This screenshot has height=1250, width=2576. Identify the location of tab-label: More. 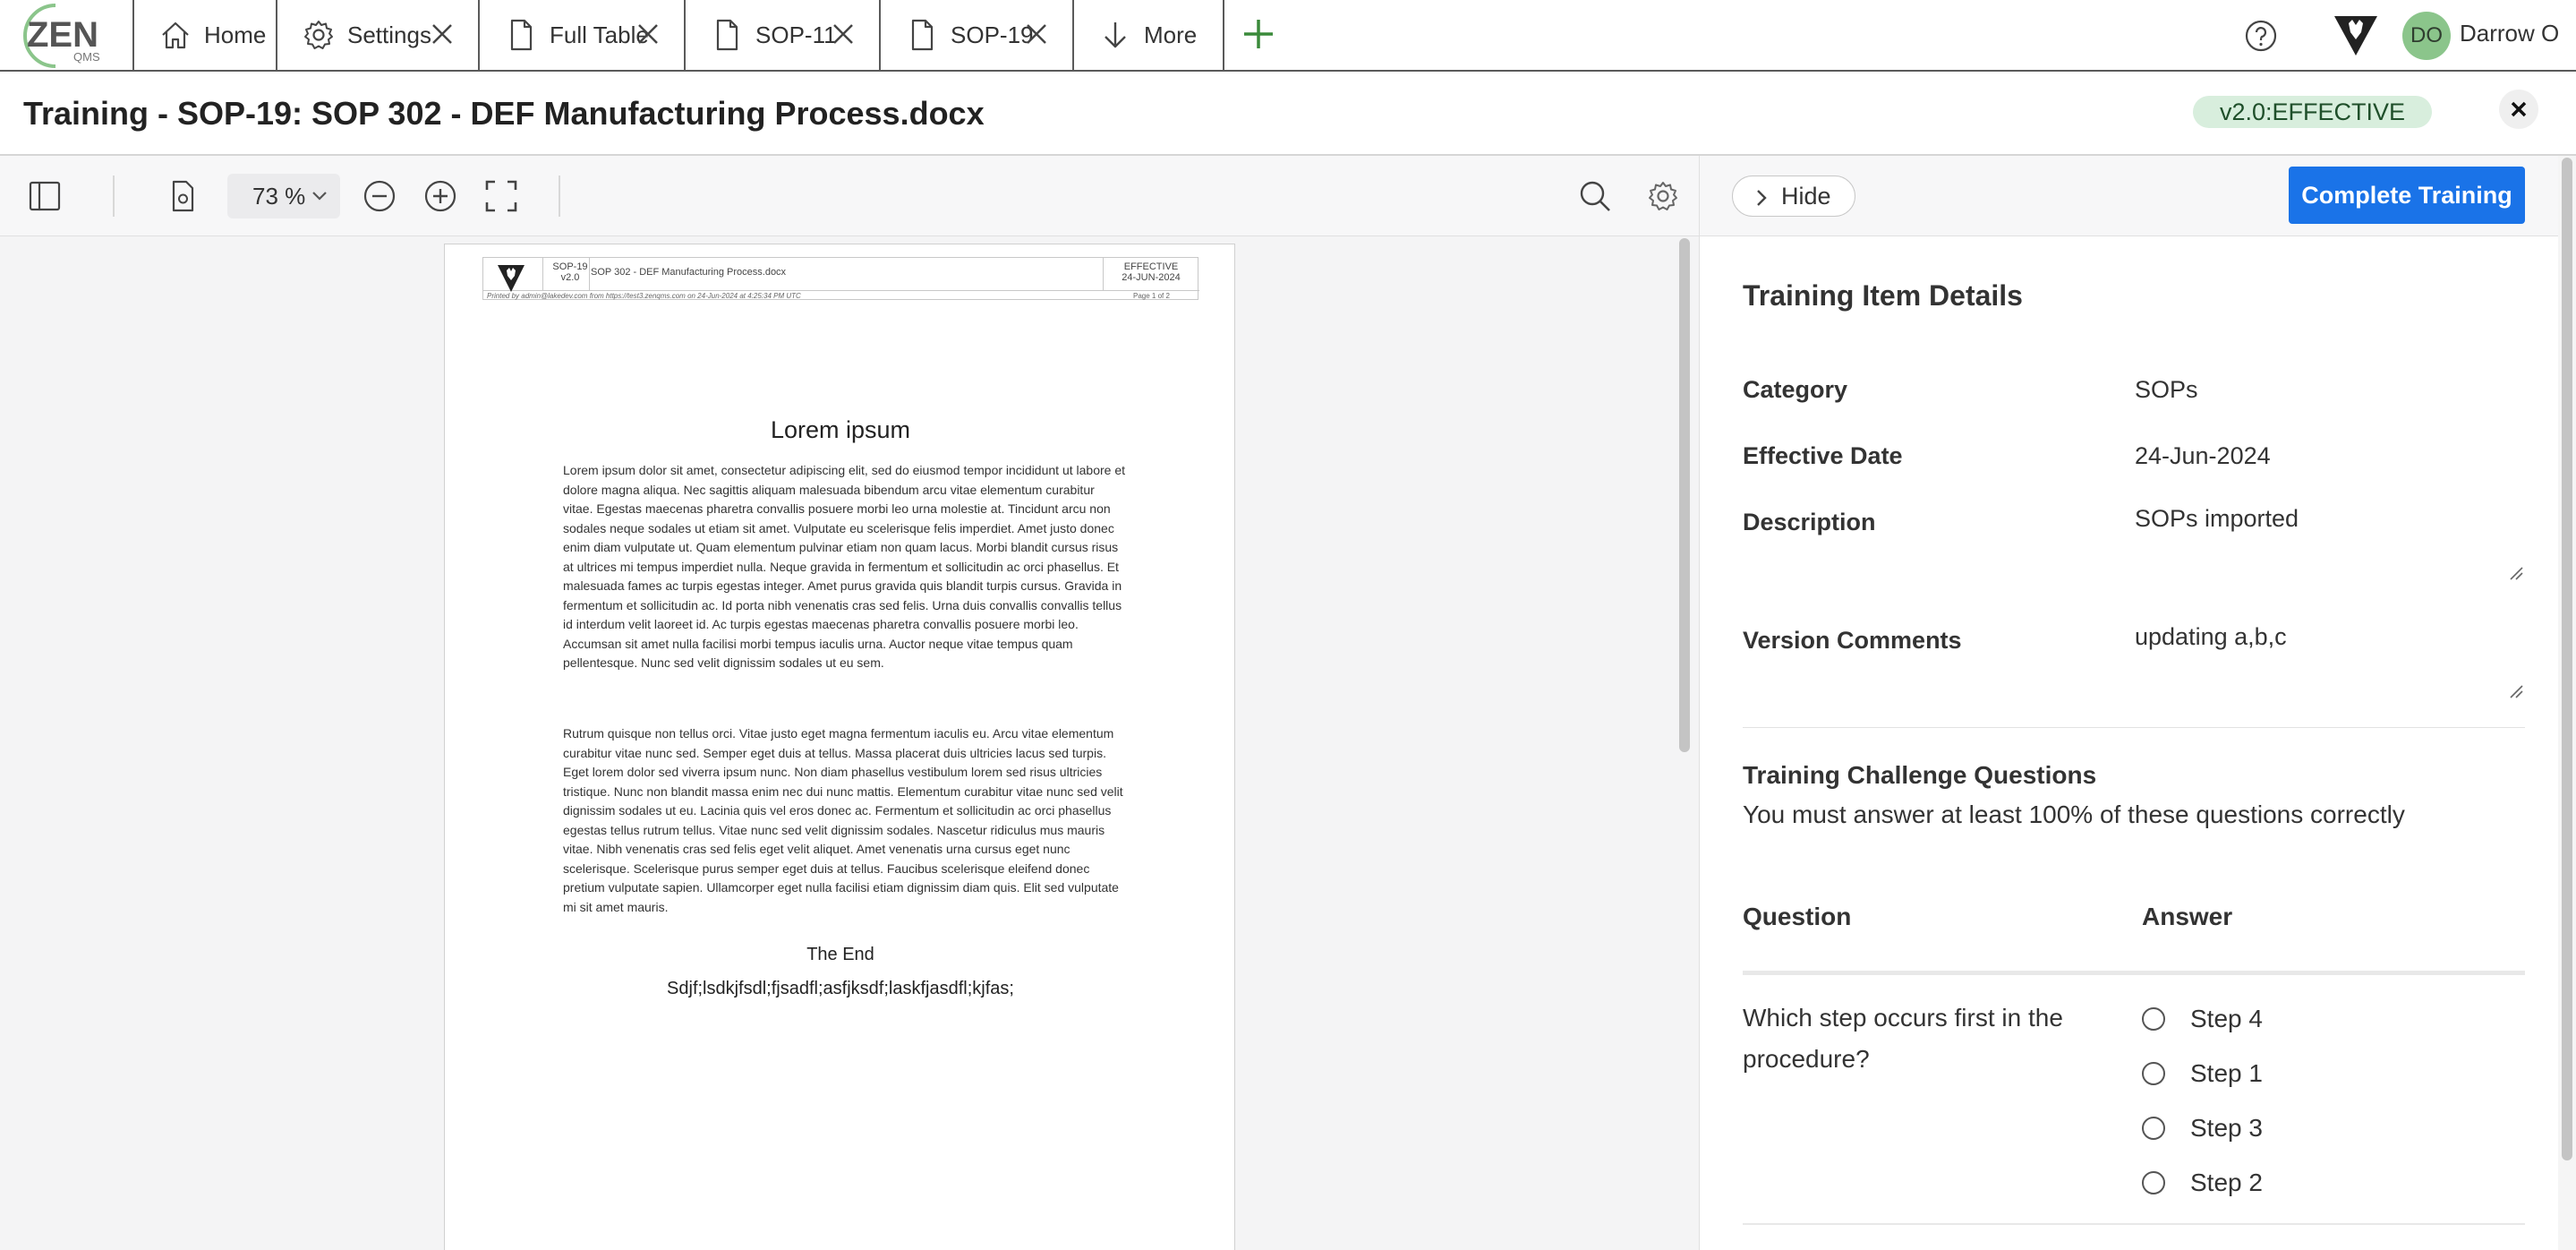
(1171, 34).